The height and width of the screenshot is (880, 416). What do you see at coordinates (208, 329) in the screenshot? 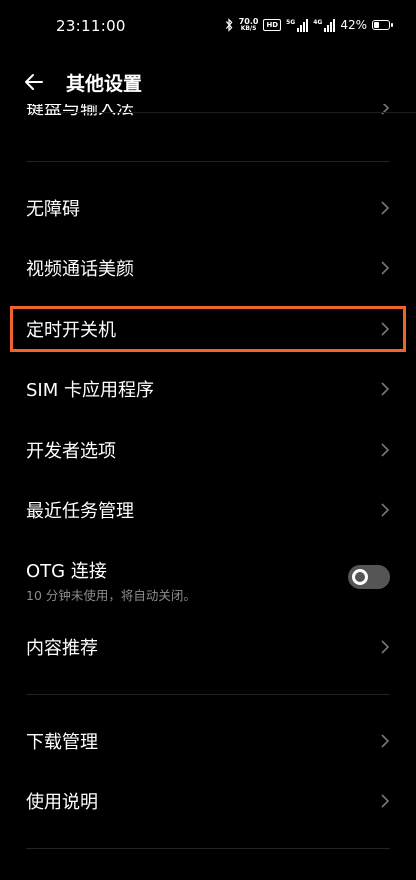
I see `list-item-scheduled-power: 定时开关机` at bounding box center [208, 329].